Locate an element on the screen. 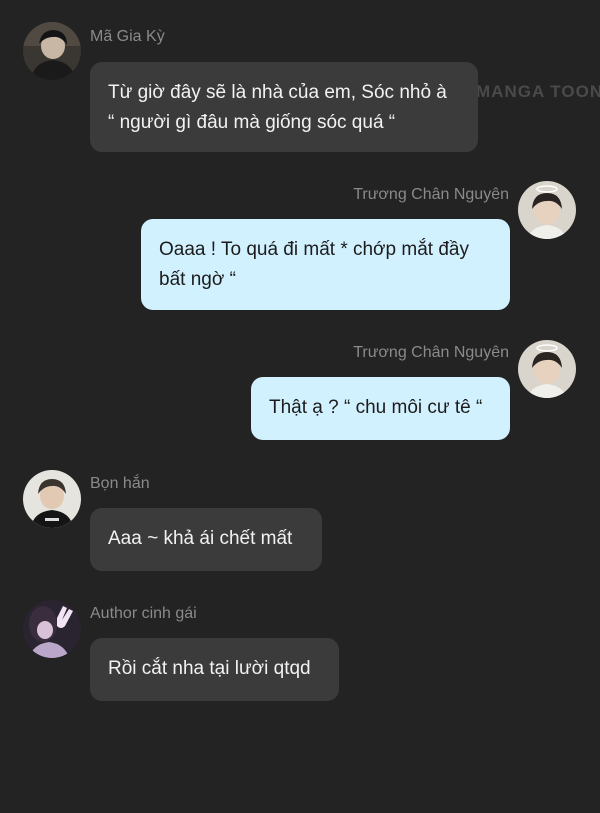 The width and height of the screenshot is (600, 813). message-bubble: Thật ạ ? “ chu môi cư tê “ is located at coordinates (380, 408).